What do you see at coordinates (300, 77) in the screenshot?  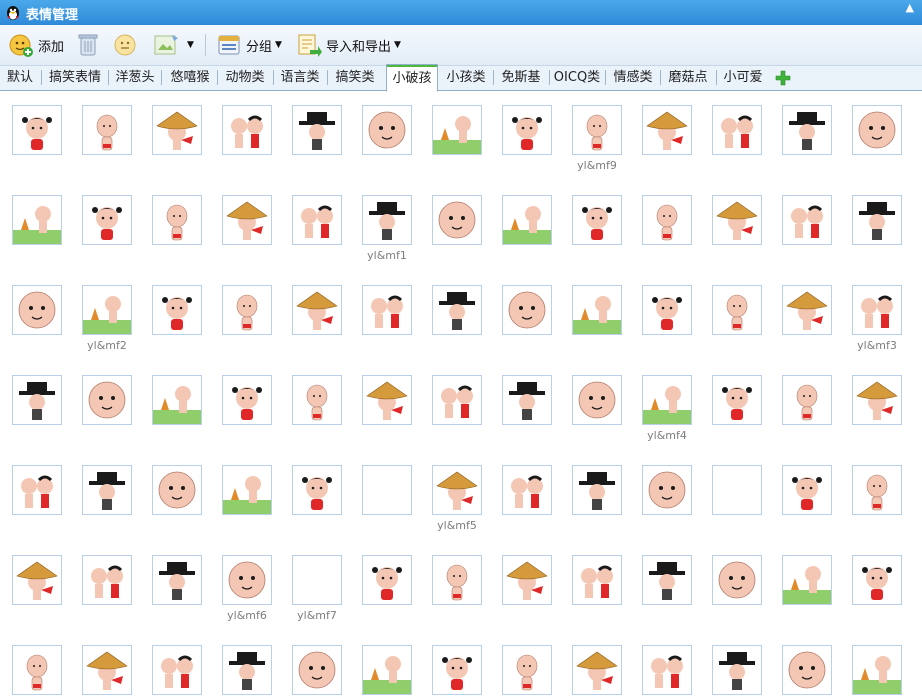 I see `tab-6: 语言类` at bounding box center [300, 77].